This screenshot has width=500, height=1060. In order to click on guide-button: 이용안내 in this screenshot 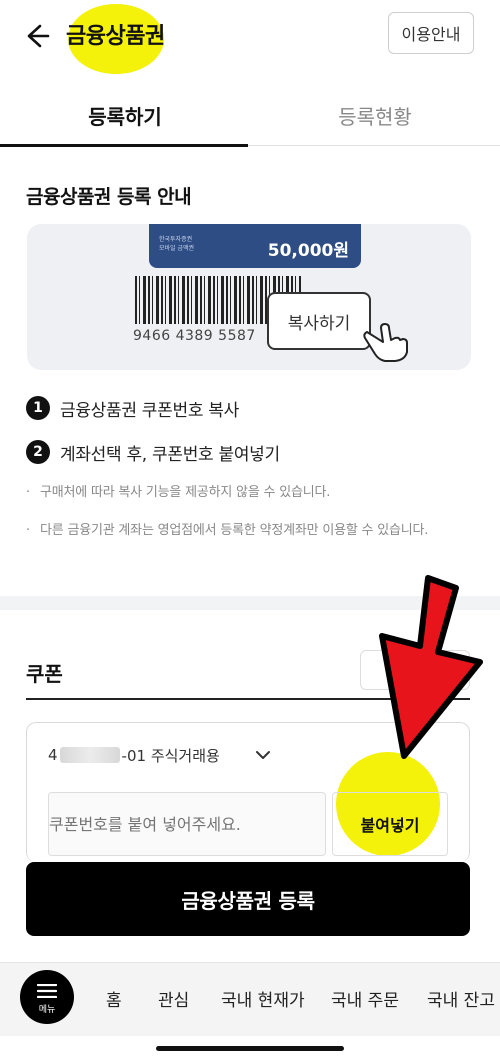, I will do `click(431, 33)`.